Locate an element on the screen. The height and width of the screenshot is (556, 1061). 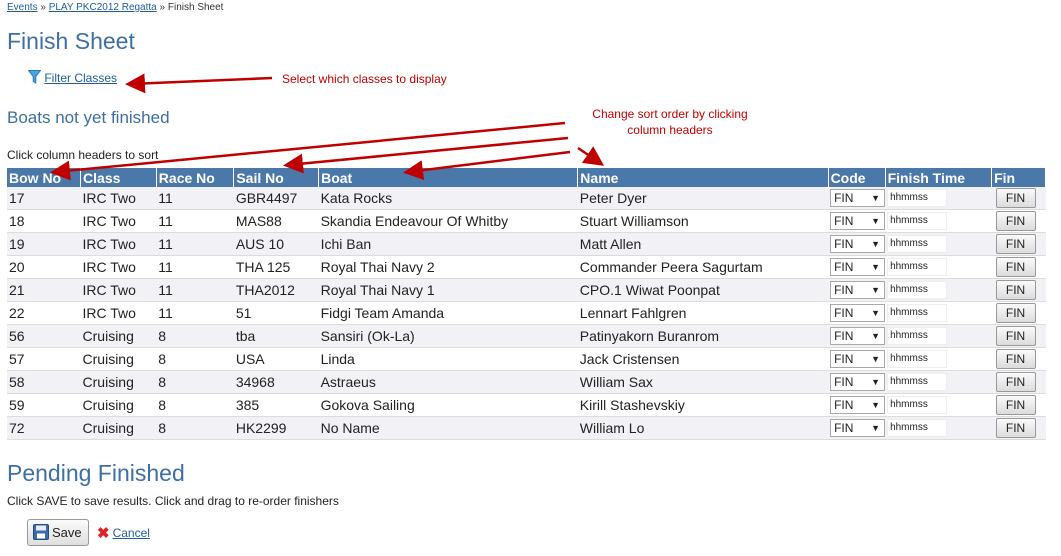
column-header-sail-no: Sail No is located at coordinates (276, 177).